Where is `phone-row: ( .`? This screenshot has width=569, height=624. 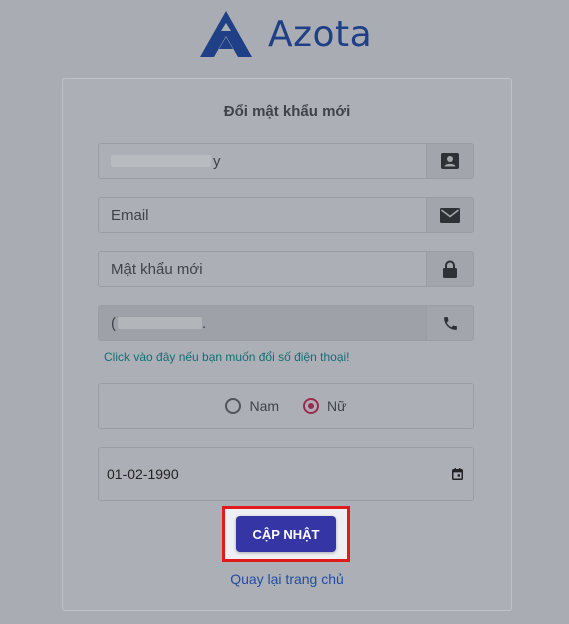
phone-row: ( . is located at coordinates (286, 323).